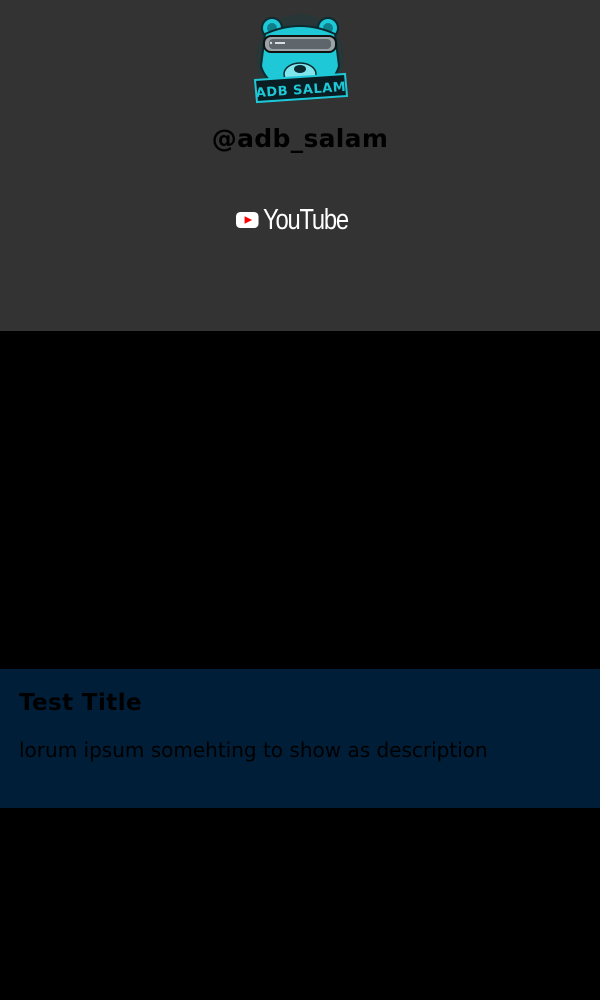 This screenshot has width=600, height=1000. I want to click on card-title: Test Title, so click(80, 703).